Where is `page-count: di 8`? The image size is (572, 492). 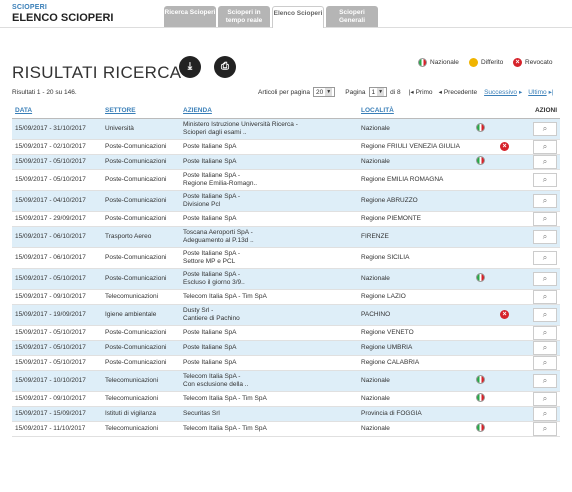 page-count: di 8 is located at coordinates (395, 92).